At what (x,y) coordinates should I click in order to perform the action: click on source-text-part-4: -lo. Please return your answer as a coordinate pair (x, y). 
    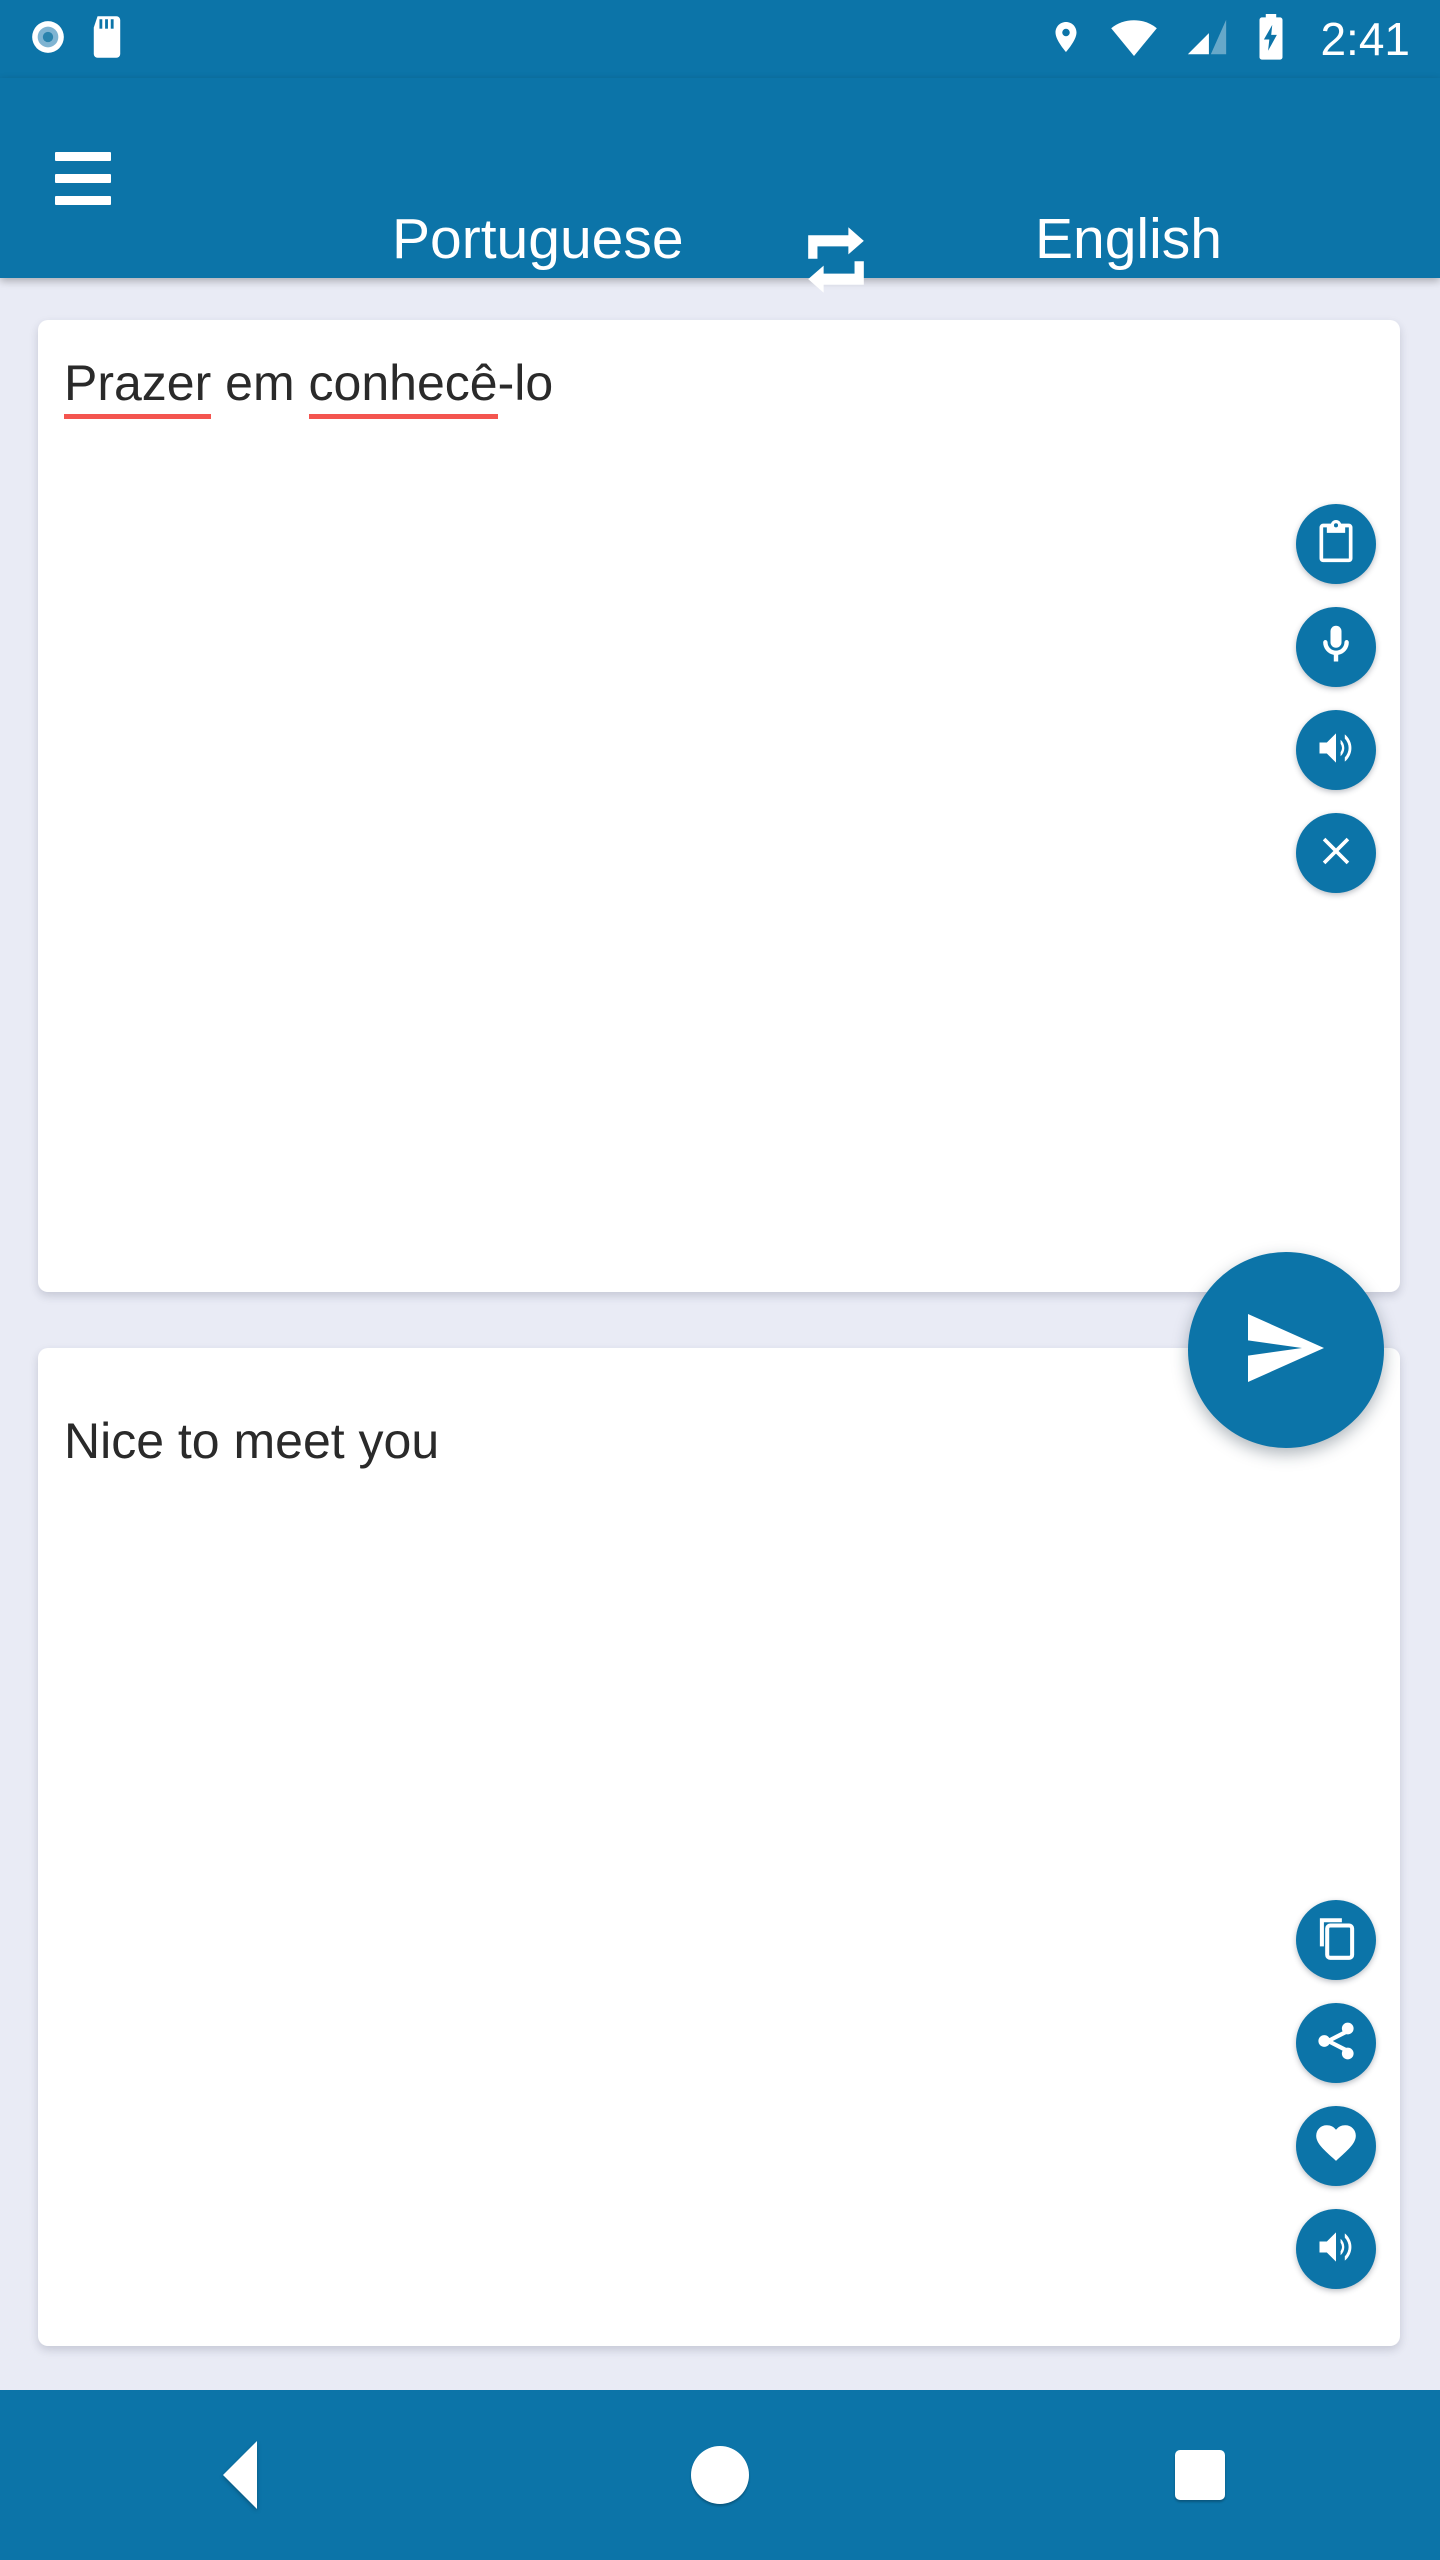
    Looking at the image, I should click on (525, 383).